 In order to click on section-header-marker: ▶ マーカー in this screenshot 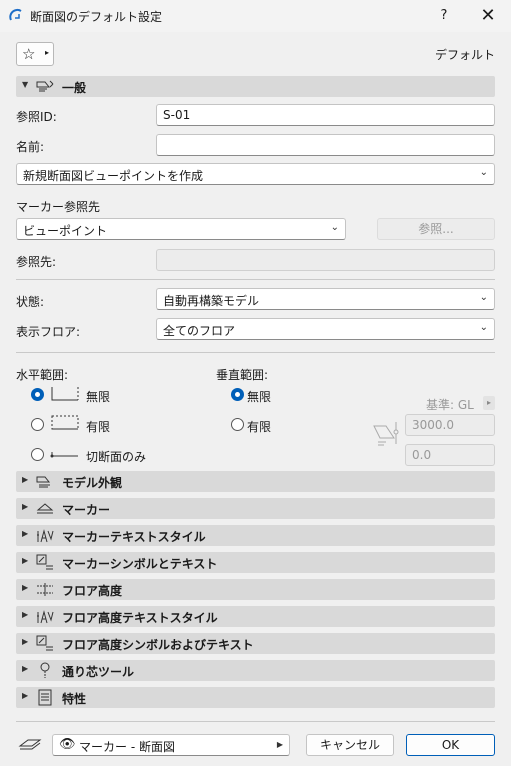, I will do `click(255, 508)`.